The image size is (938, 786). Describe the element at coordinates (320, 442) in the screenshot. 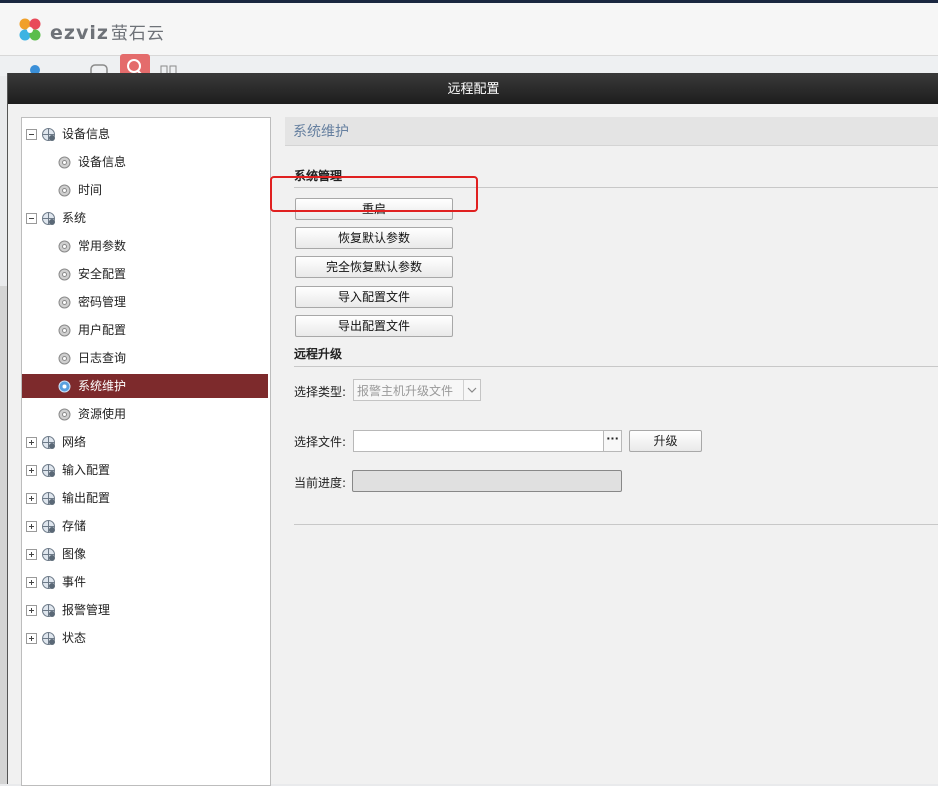

I see `file-label: 选择文件:` at that location.